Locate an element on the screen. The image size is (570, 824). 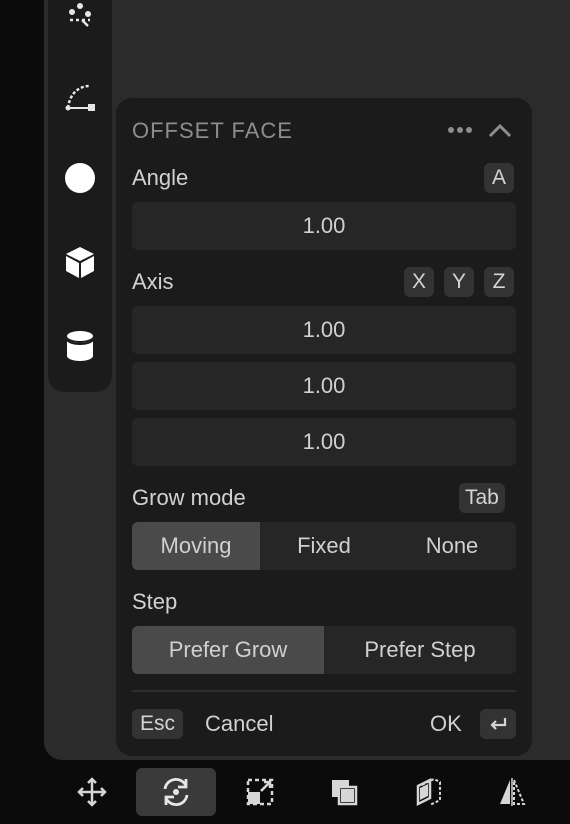
move-icon is located at coordinates (92, 792).